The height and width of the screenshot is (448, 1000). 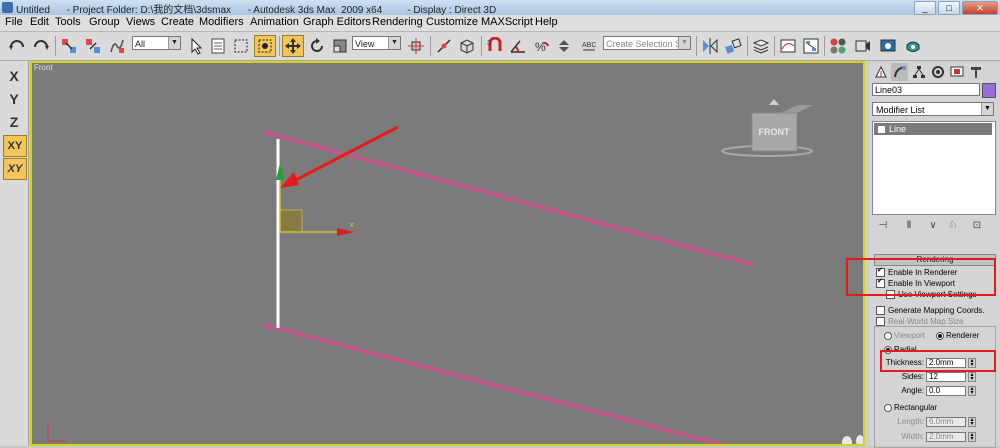 What do you see at coordinates (39, 22) in the screenshot?
I see `menu-edit: Edit` at bounding box center [39, 22].